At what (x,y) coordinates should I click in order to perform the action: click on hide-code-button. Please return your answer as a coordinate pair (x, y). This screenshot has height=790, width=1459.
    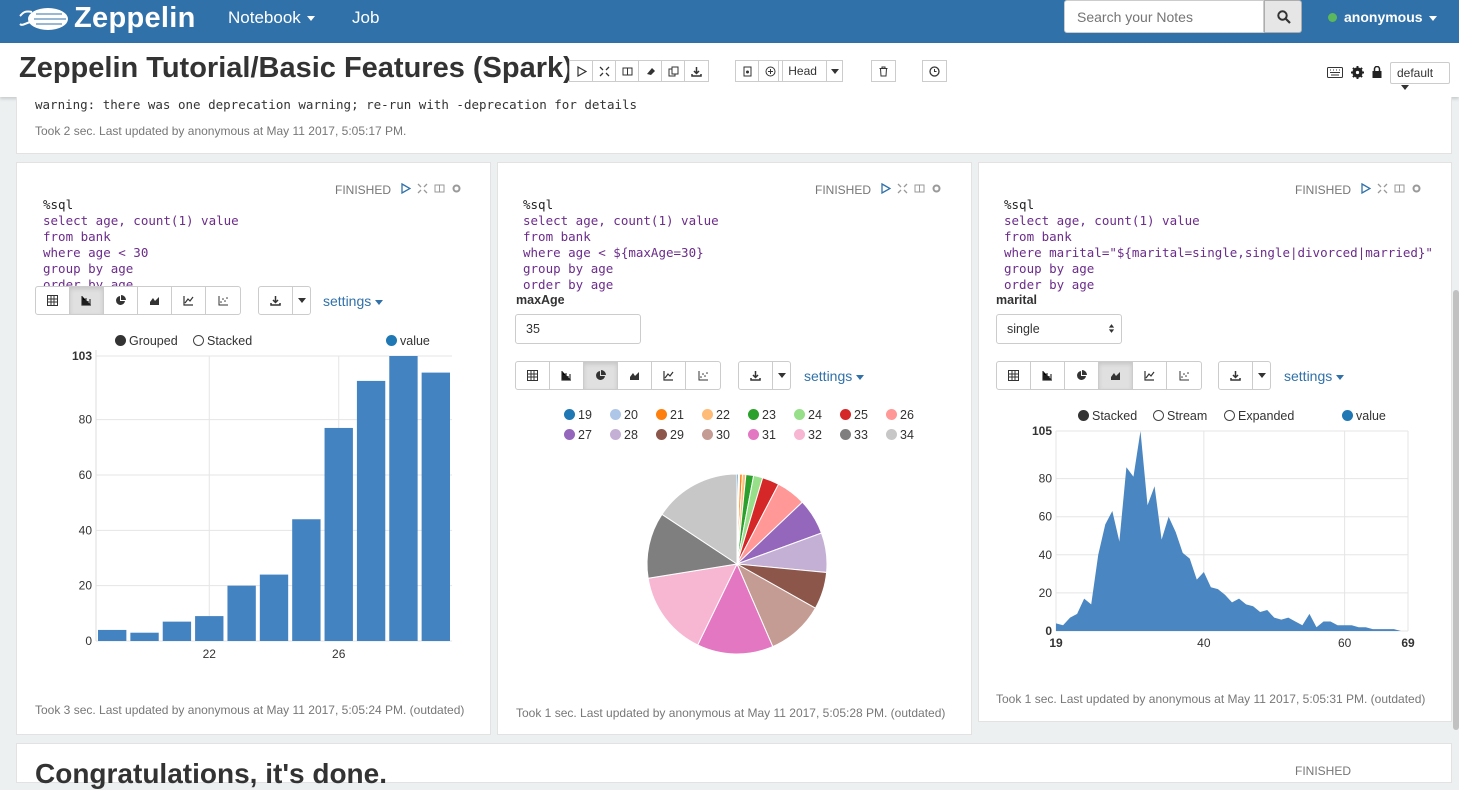
    Looking at the image, I should click on (604, 71).